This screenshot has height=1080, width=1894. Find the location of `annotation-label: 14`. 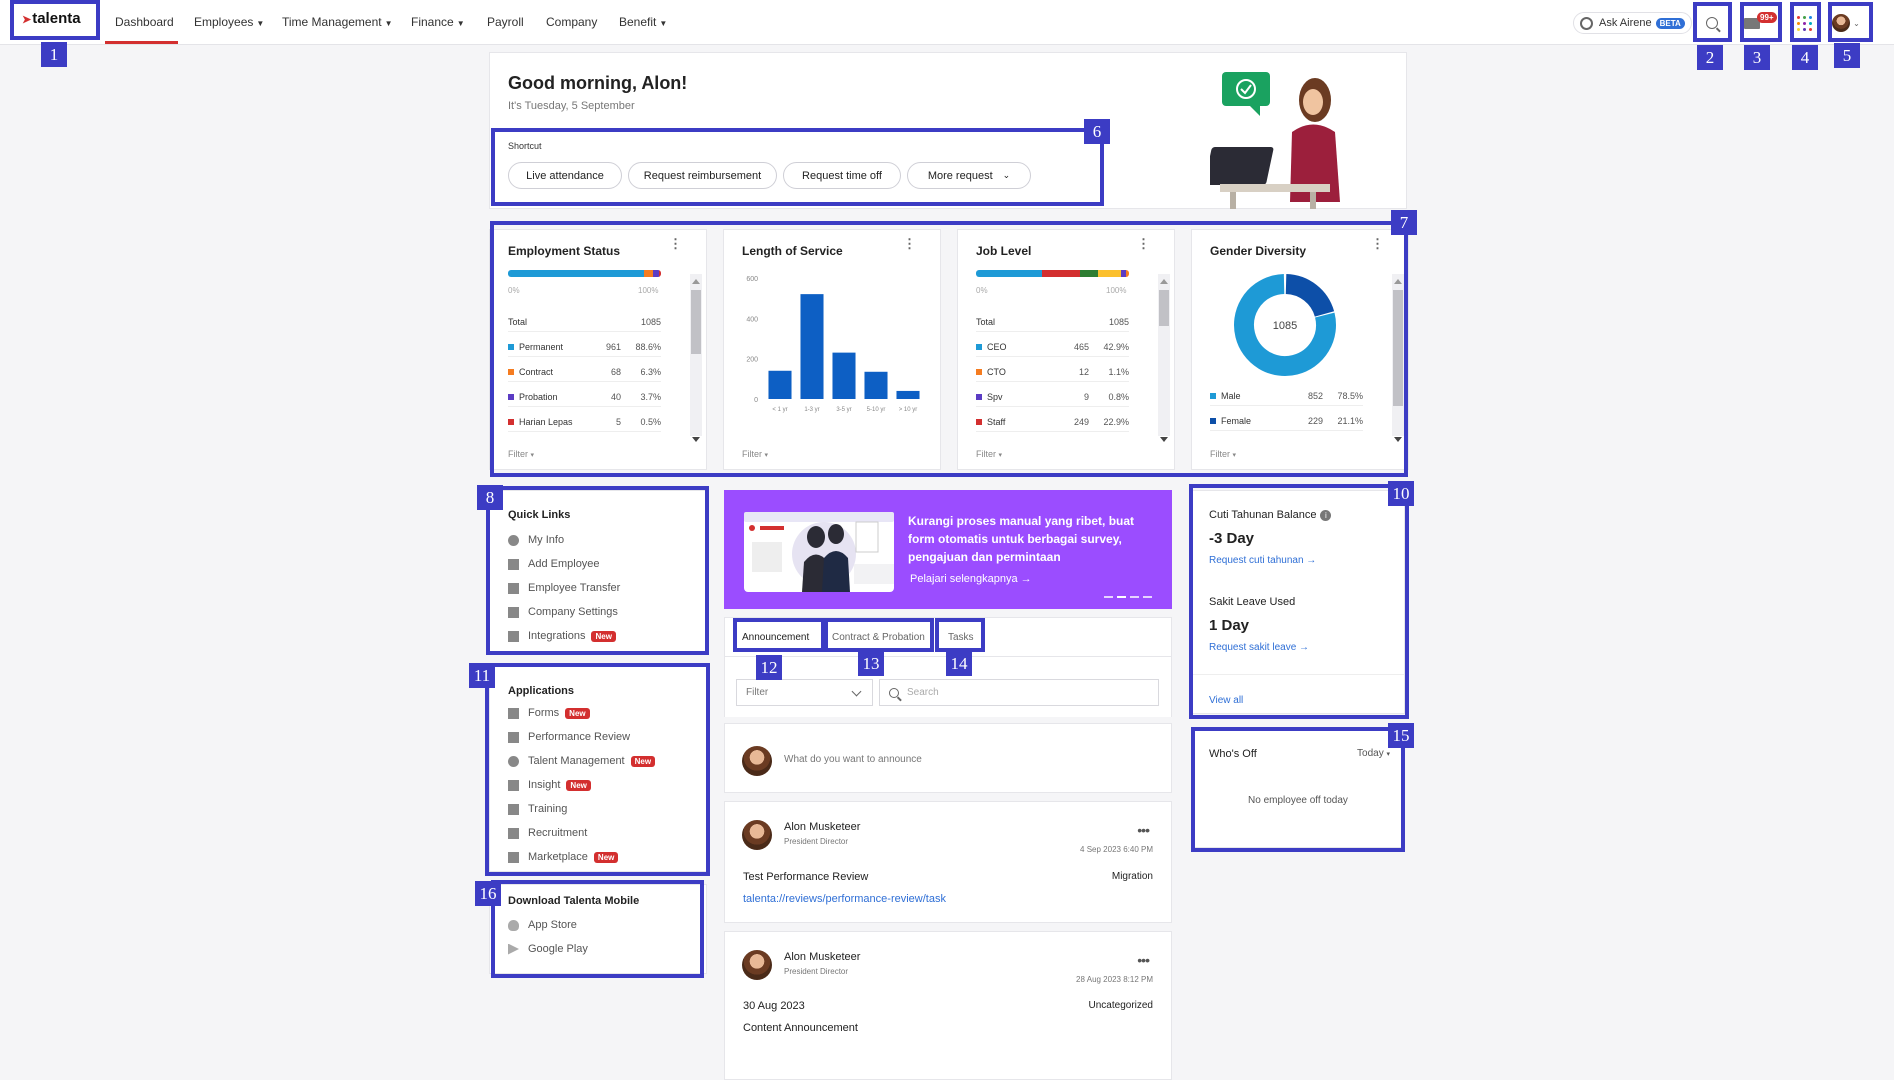

annotation-label: 14 is located at coordinates (959, 663).